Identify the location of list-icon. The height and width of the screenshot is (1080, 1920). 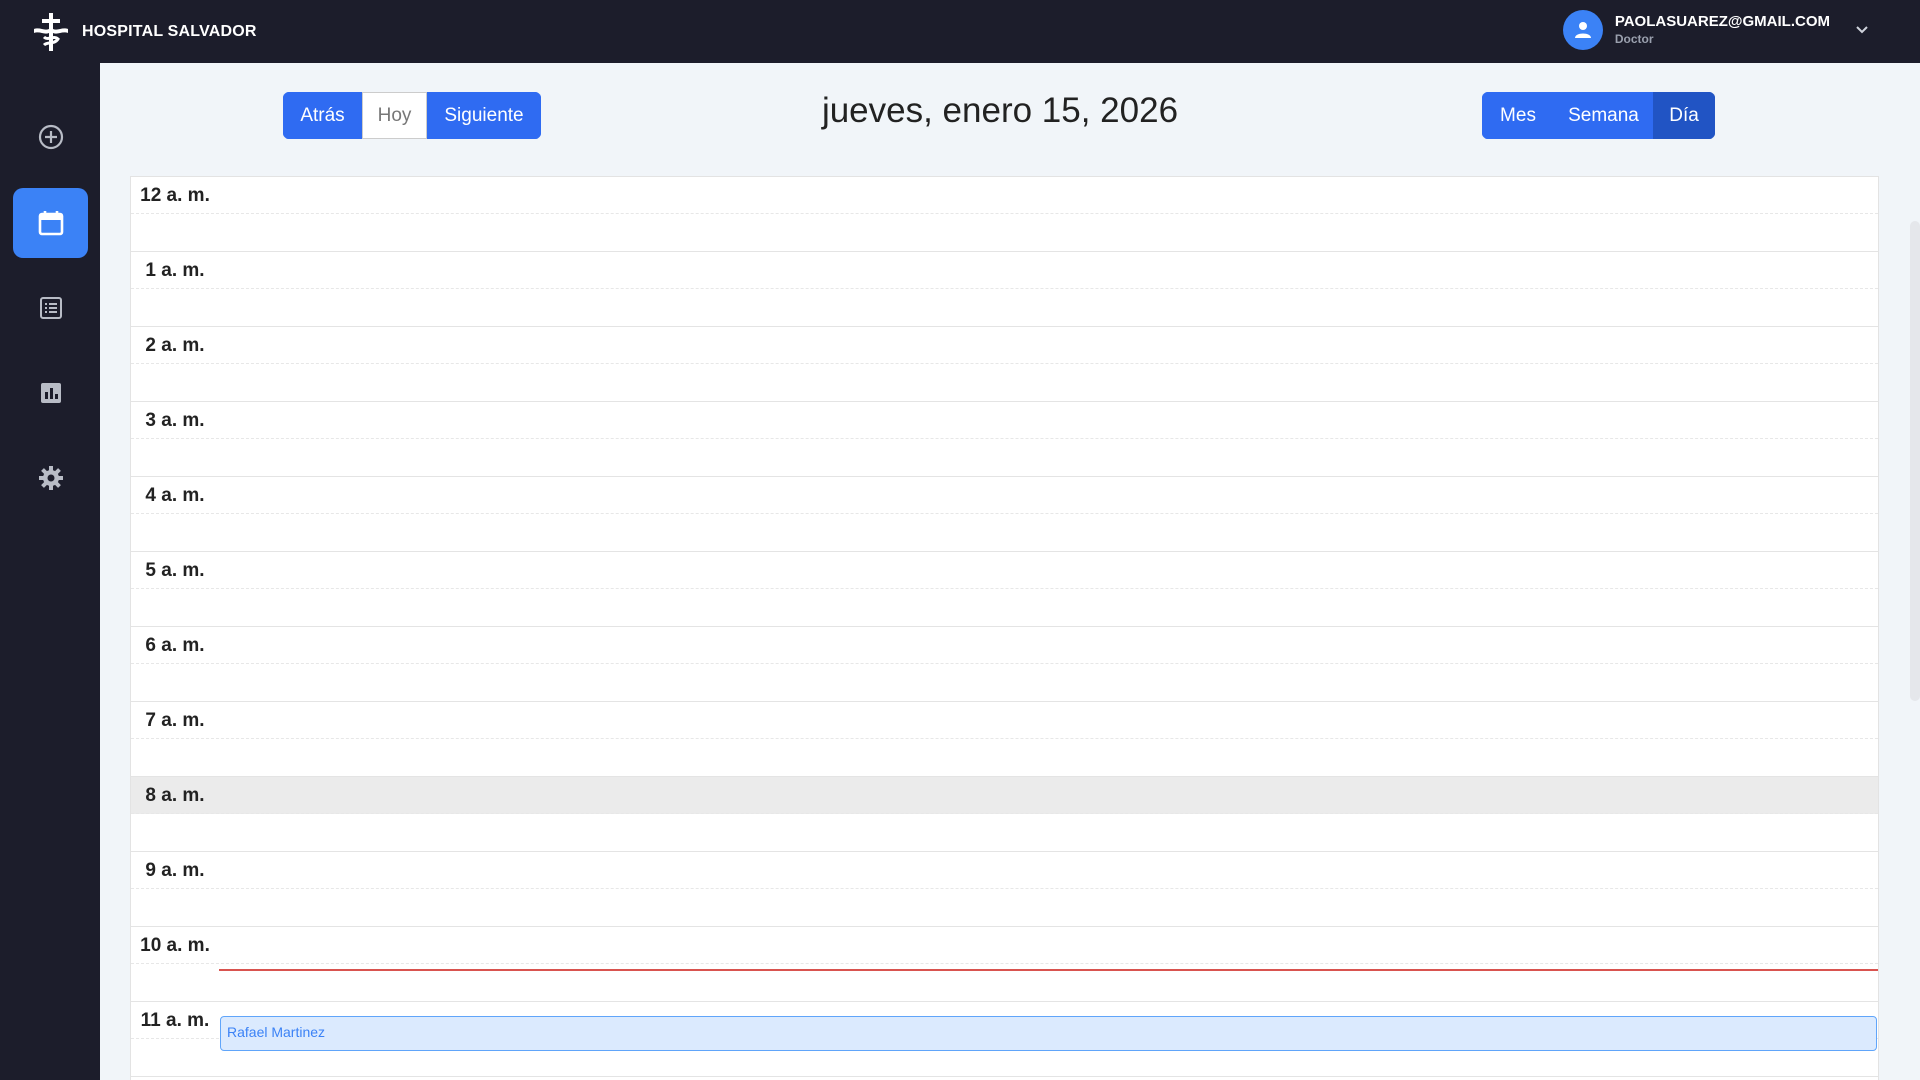
(50, 308).